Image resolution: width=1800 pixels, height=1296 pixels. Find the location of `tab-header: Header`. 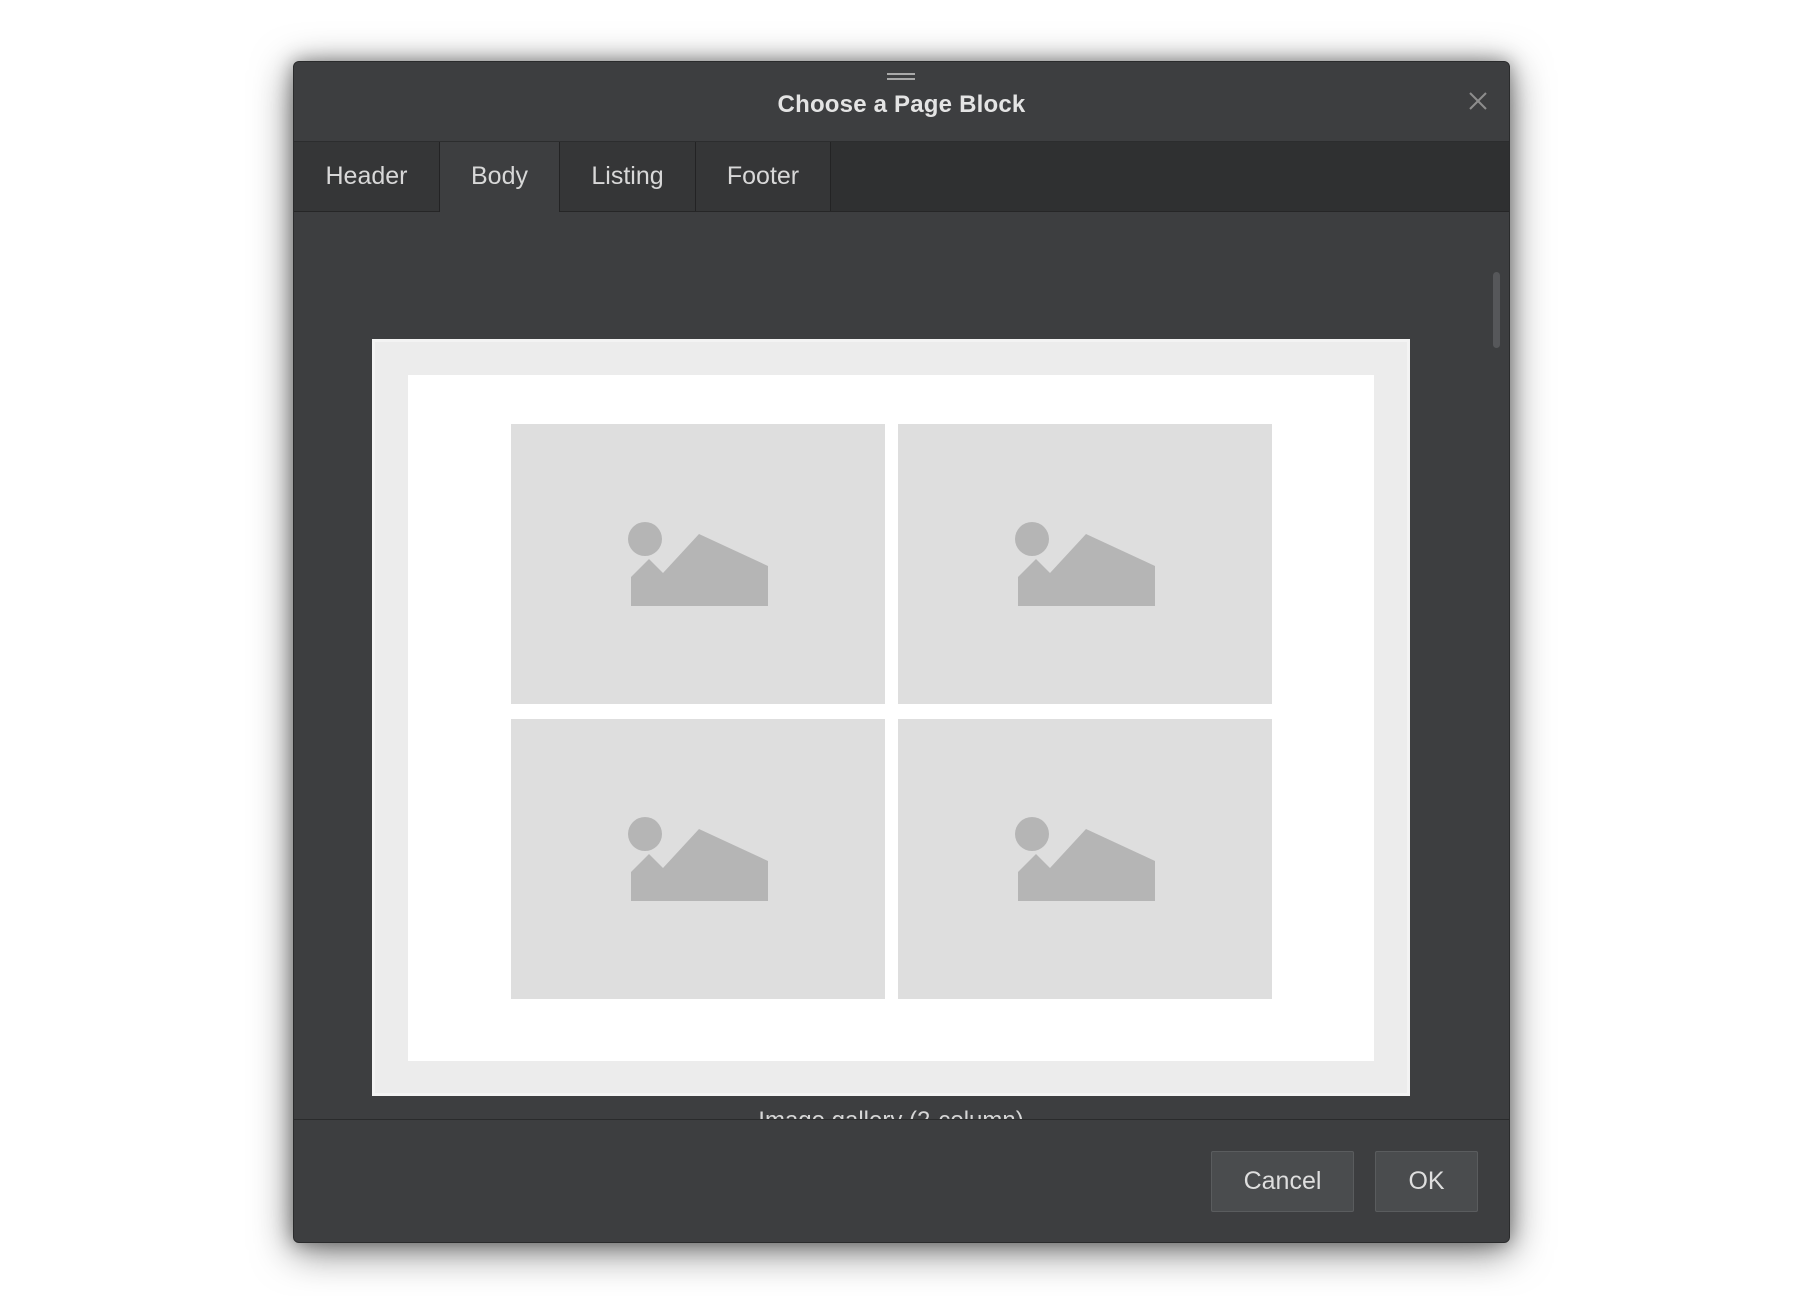

tab-header: Header is located at coordinates (367, 176).